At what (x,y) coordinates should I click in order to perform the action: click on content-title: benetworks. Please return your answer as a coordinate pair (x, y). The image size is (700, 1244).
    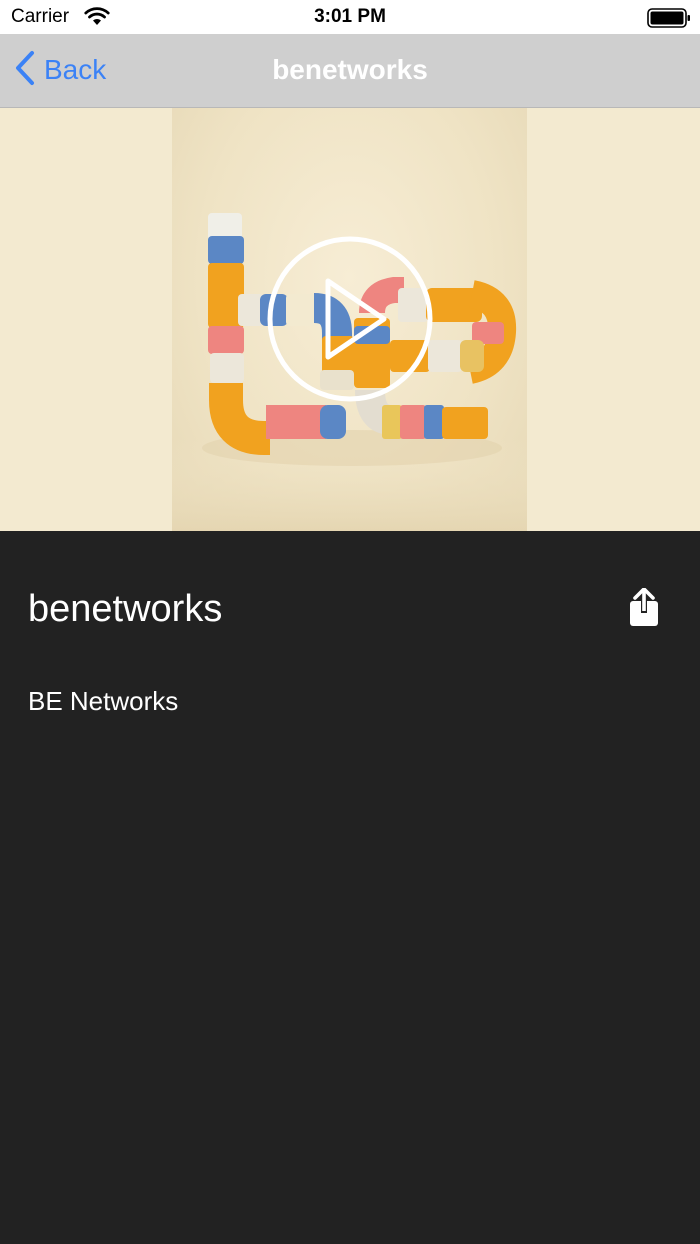
    Looking at the image, I should click on (125, 609).